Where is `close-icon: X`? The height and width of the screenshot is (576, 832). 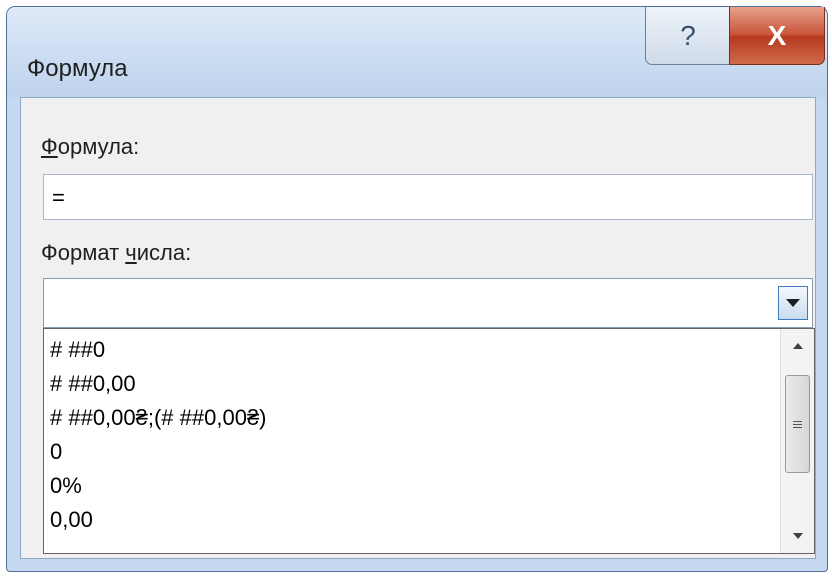
close-icon: X is located at coordinates (777, 35).